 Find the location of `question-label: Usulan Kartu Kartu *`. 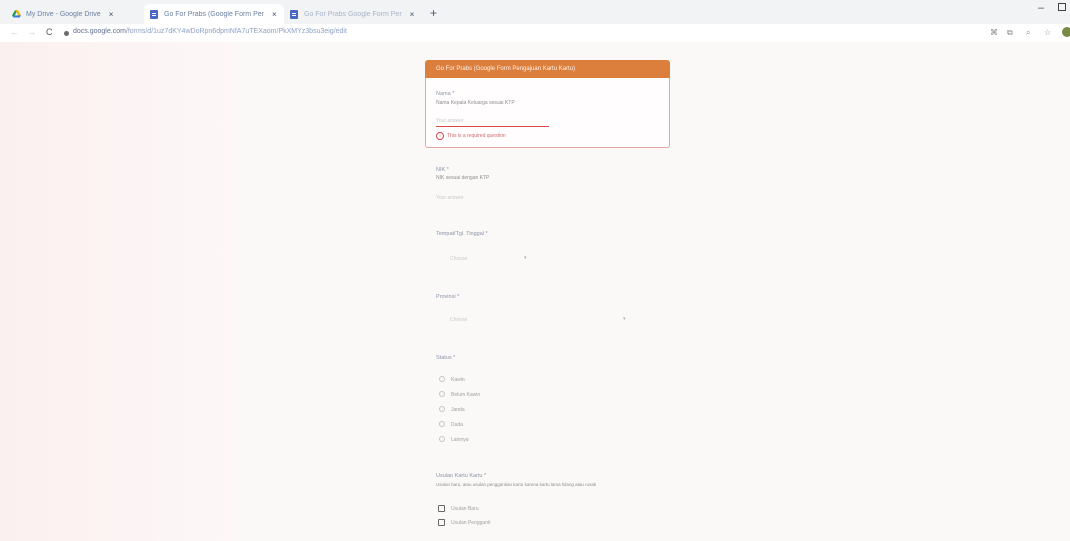

question-label: Usulan Kartu Kartu * is located at coordinates (461, 476).